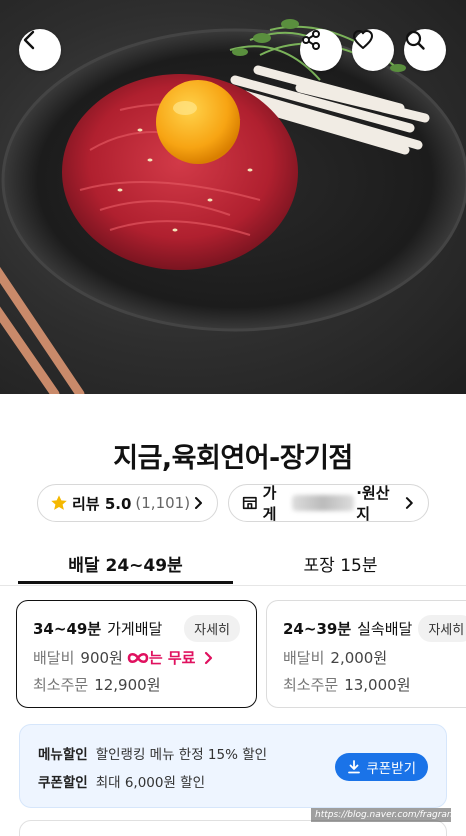  I want to click on review-pill: 리뷰 5.0 (1,101), so click(127, 503).